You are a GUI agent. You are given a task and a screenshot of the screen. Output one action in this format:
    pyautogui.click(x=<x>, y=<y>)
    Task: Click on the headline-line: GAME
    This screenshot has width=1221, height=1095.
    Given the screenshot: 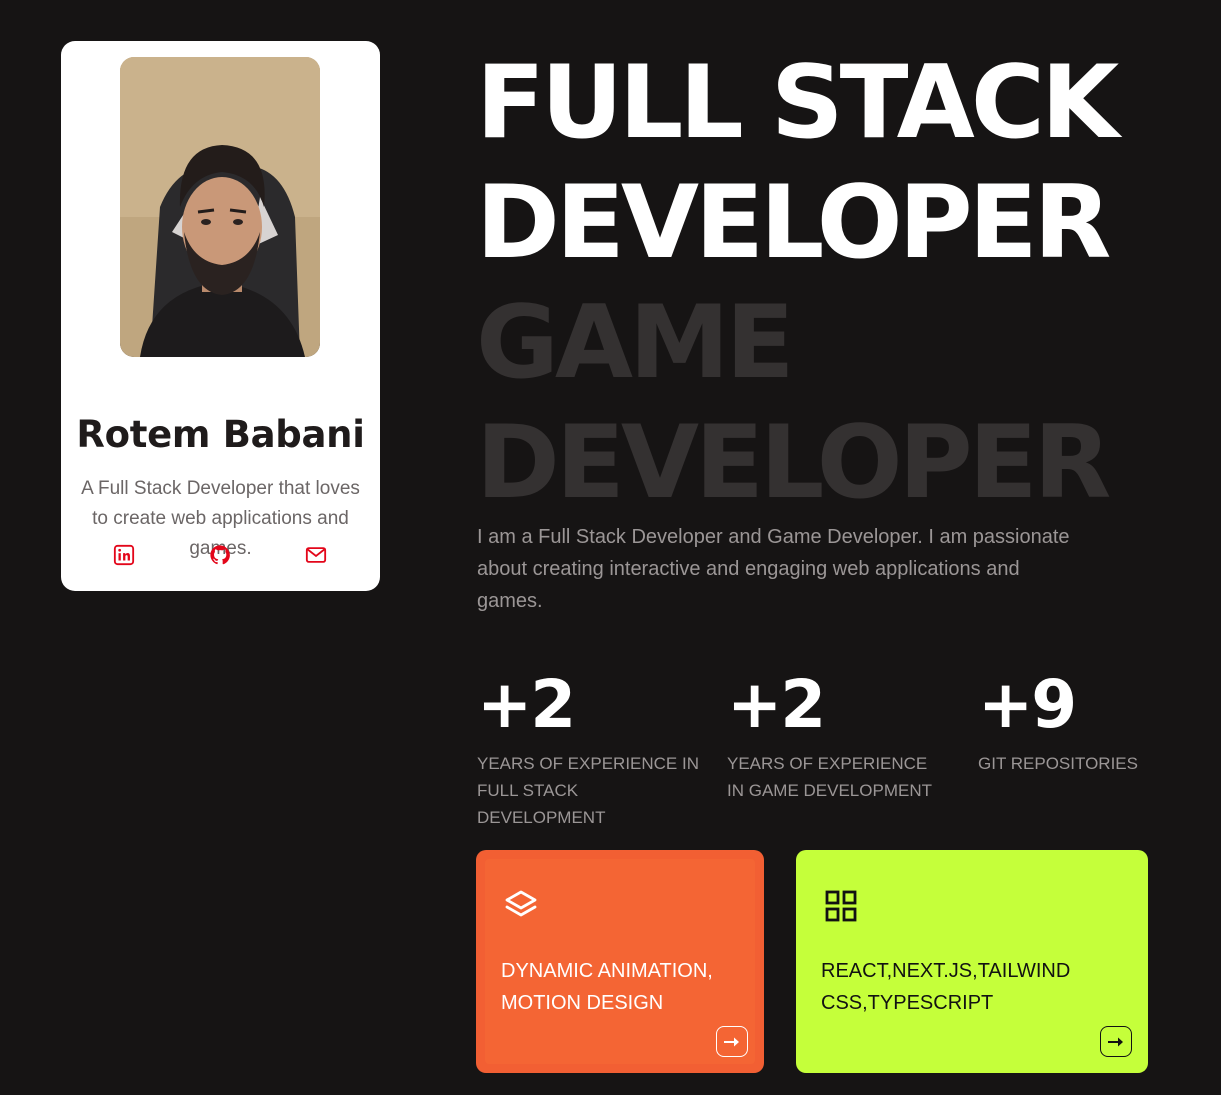 What is the action you would take?
    pyautogui.click(x=635, y=342)
    